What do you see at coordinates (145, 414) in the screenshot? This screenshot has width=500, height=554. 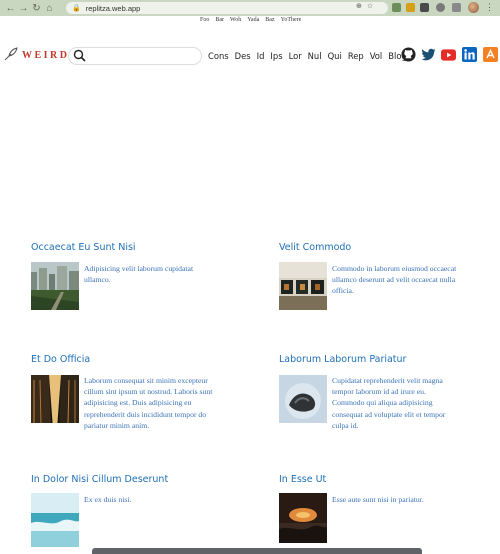 I see `card-text-line: reprehenderit duis incididunt tempor do` at bounding box center [145, 414].